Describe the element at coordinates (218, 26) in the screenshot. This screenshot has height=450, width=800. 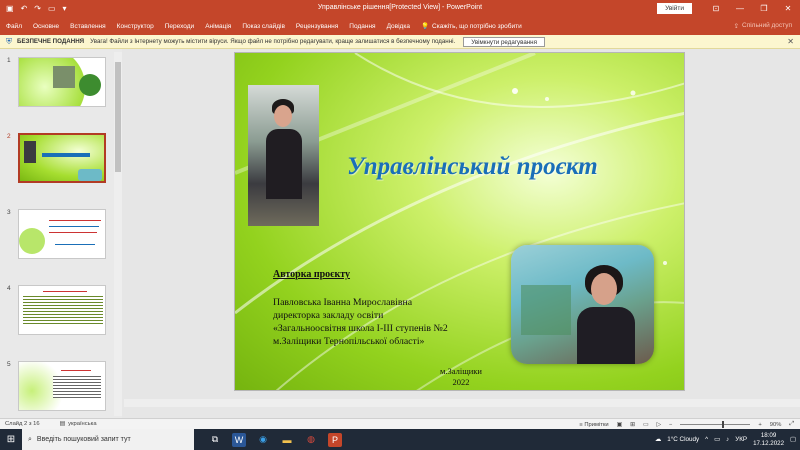
I see `tab-animations: Анімація` at that location.